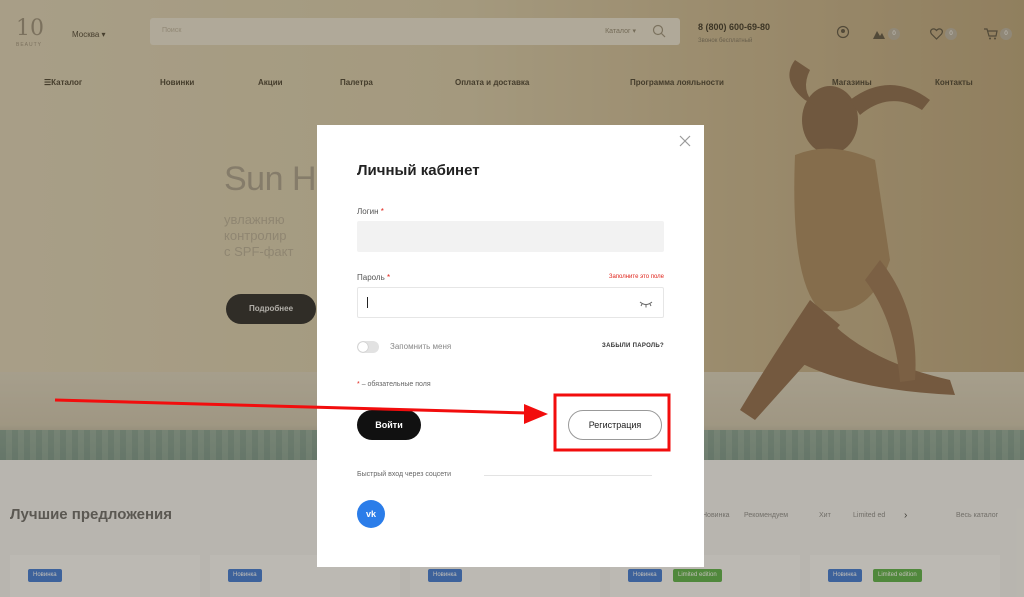  I want to click on password-error-hint: Заполните это поле, so click(636, 277).